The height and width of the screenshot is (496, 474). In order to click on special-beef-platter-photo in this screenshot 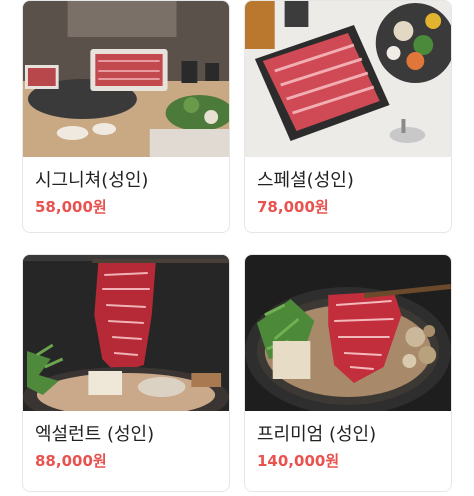, I will do `click(348, 79)`.